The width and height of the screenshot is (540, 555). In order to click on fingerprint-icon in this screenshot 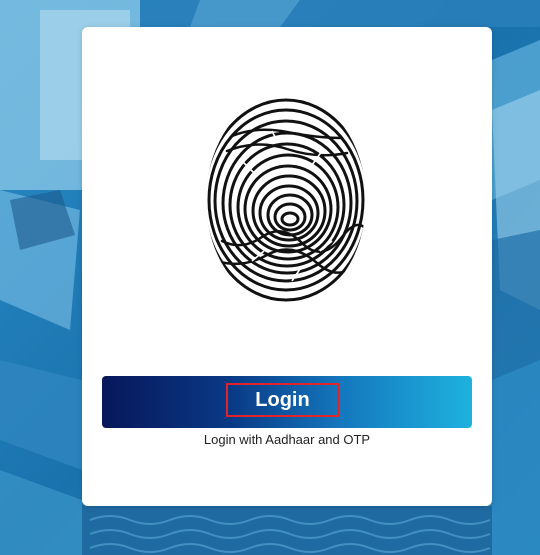, I will do `click(286, 200)`.